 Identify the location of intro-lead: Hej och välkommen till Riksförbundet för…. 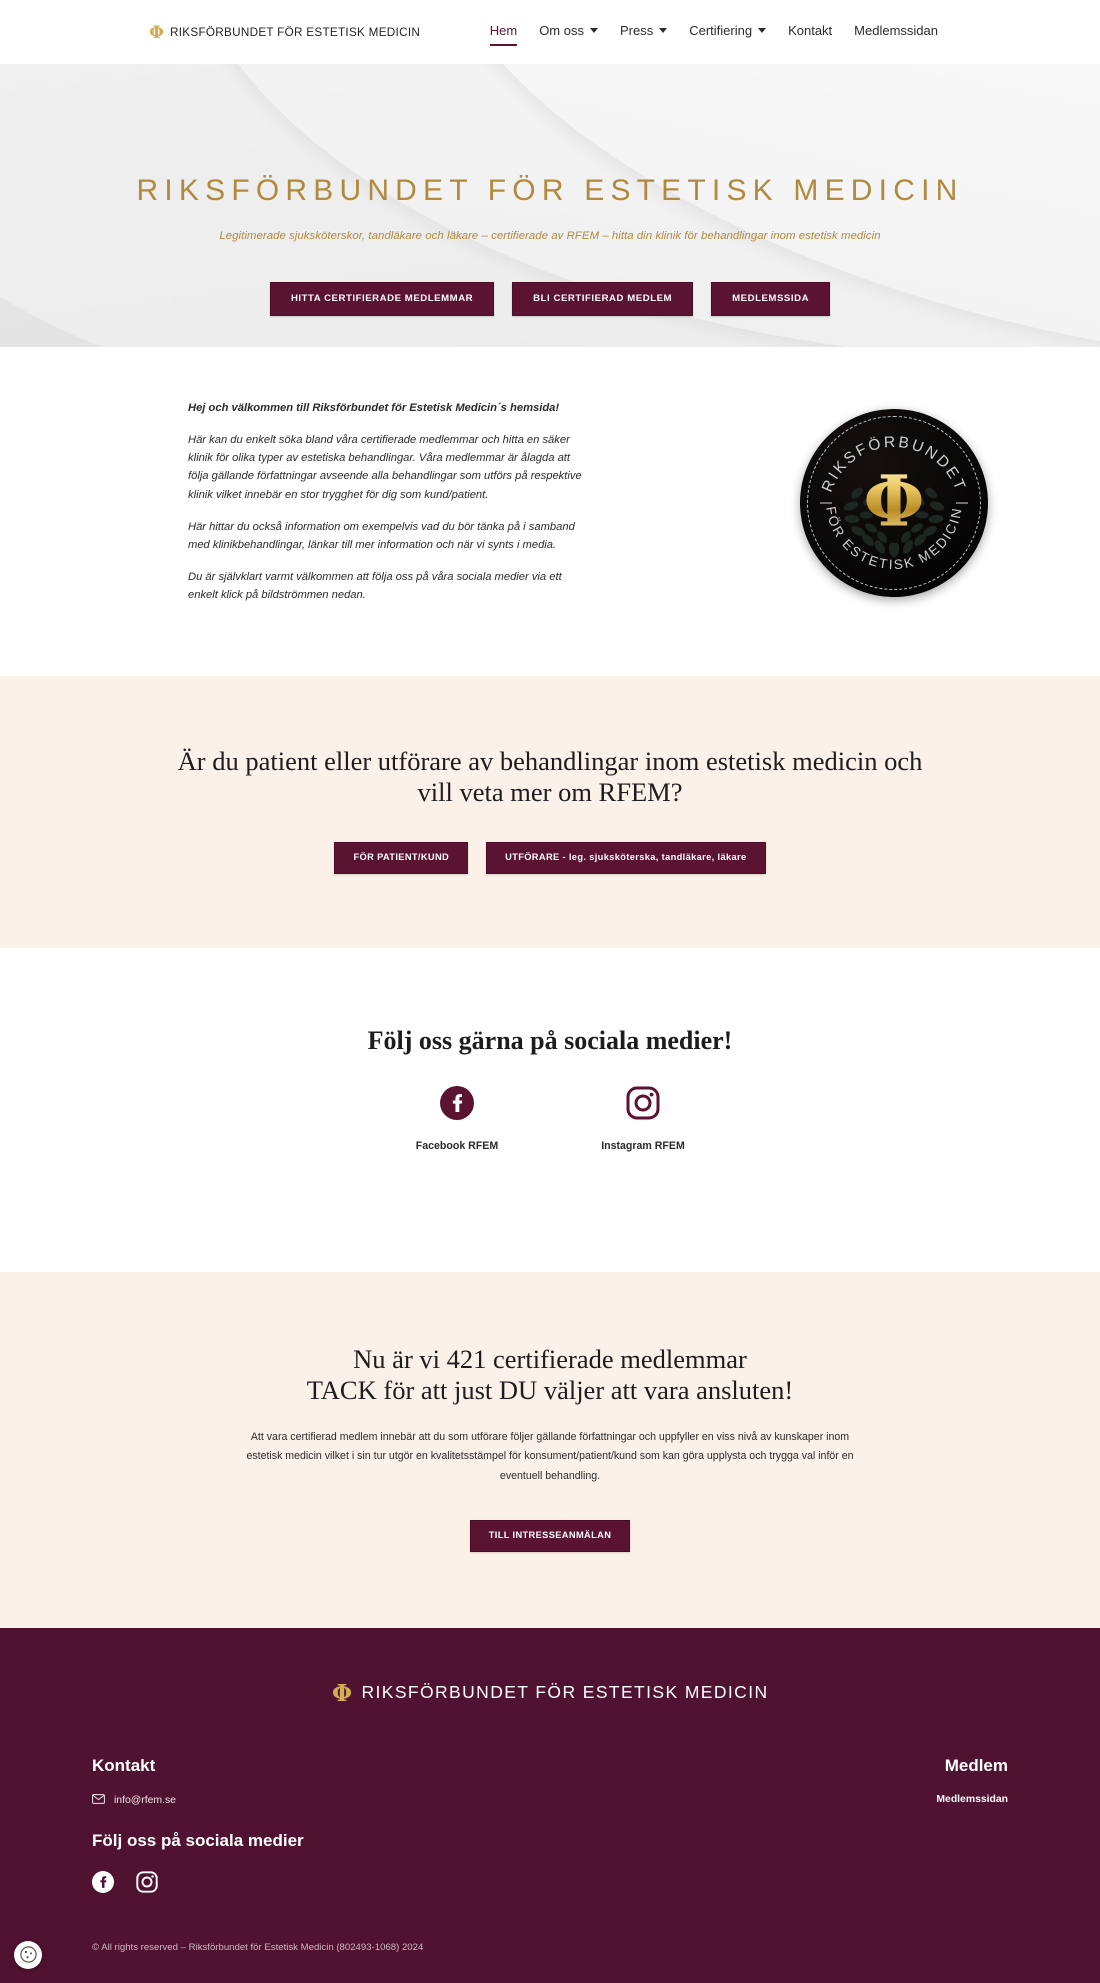
(374, 408).